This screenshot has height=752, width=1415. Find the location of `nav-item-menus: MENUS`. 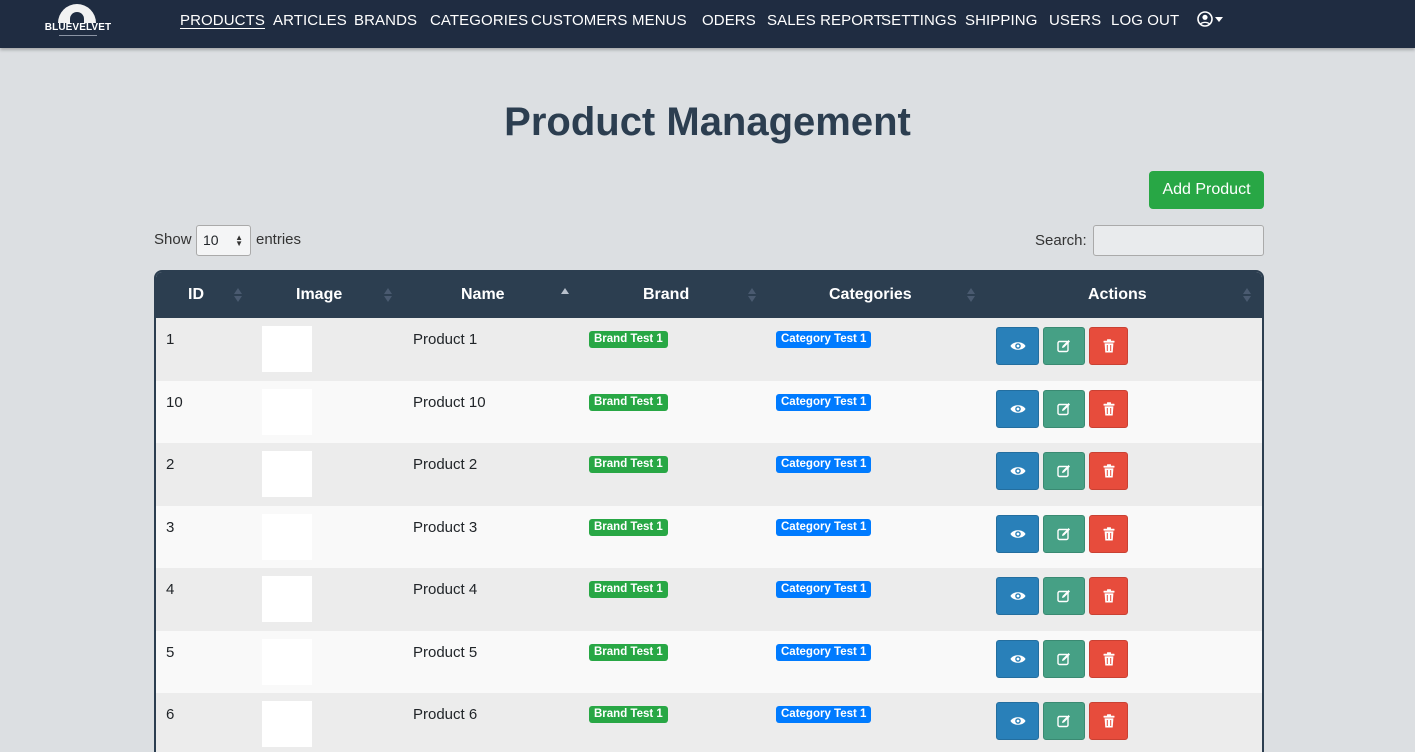

nav-item-menus: MENUS is located at coordinates (659, 20).